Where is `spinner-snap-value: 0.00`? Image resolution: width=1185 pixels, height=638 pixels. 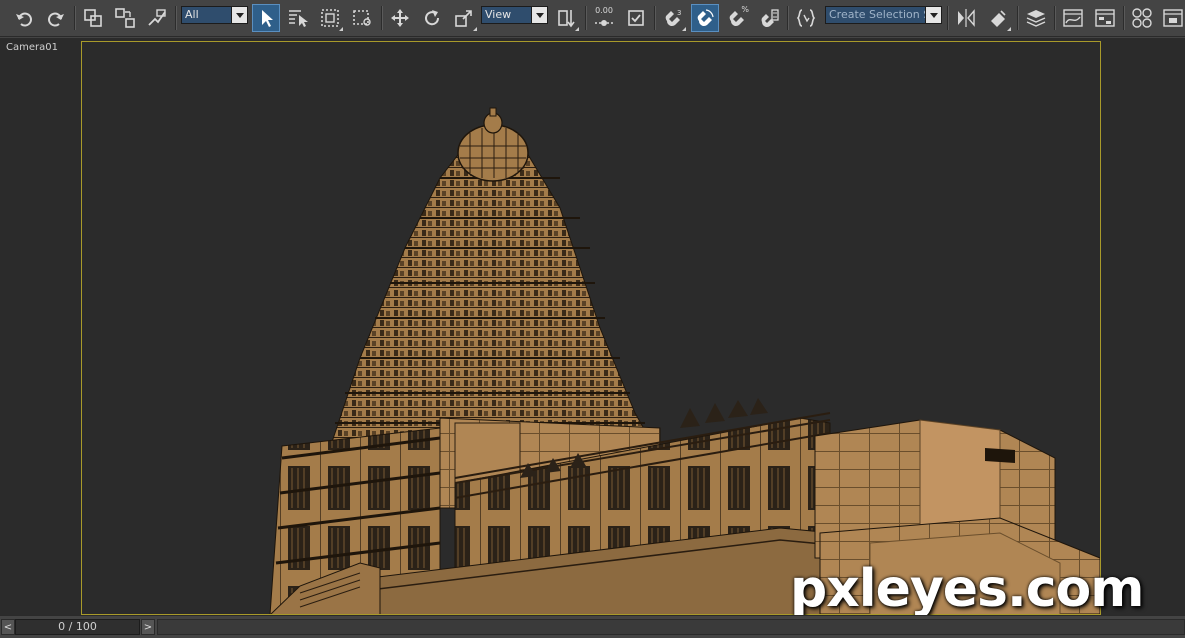 spinner-snap-value: 0.00 is located at coordinates (604, 10).